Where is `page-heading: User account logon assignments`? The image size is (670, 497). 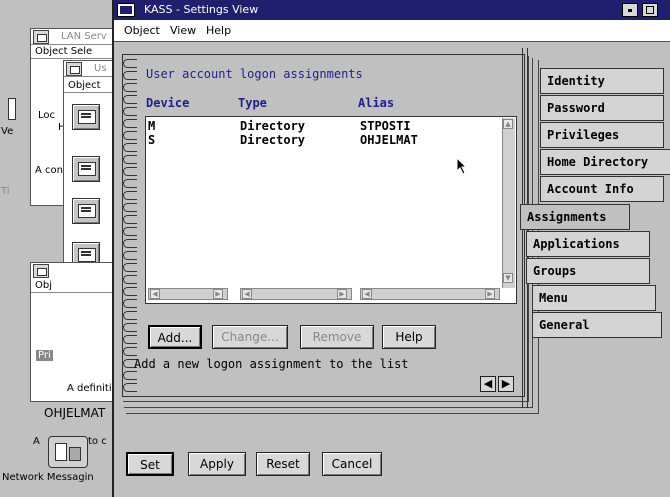 page-heading: User account logon assignments is located at coordinates (254, 74).